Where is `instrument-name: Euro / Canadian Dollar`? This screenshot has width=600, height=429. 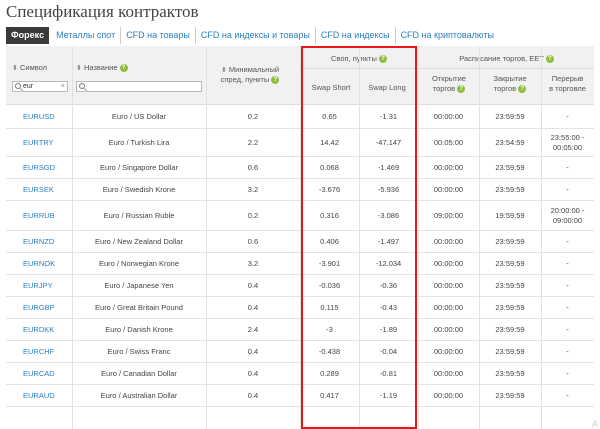 instrument-name: Euro / Canadian Dollar is located at coordinates (139, 373).